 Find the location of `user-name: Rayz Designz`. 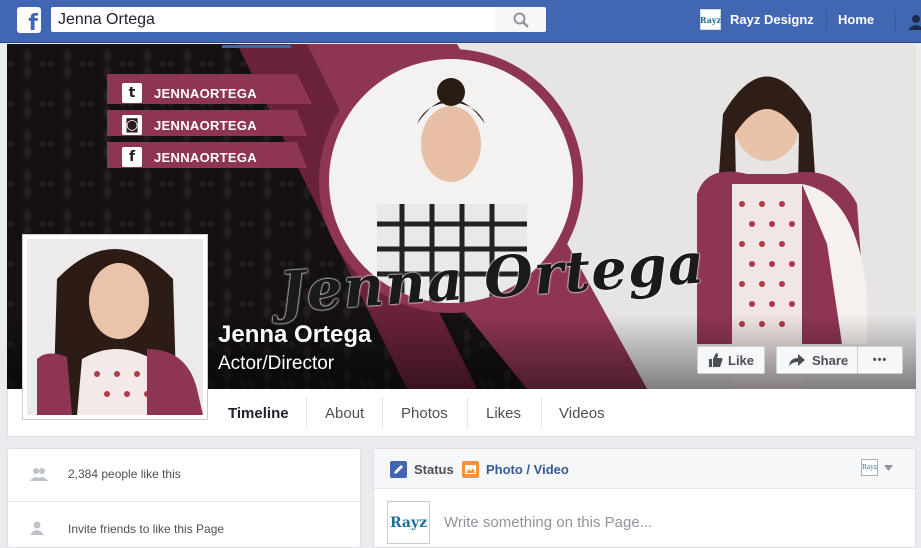

user-name: Rayz Designz is located at coordinates (772, 19).